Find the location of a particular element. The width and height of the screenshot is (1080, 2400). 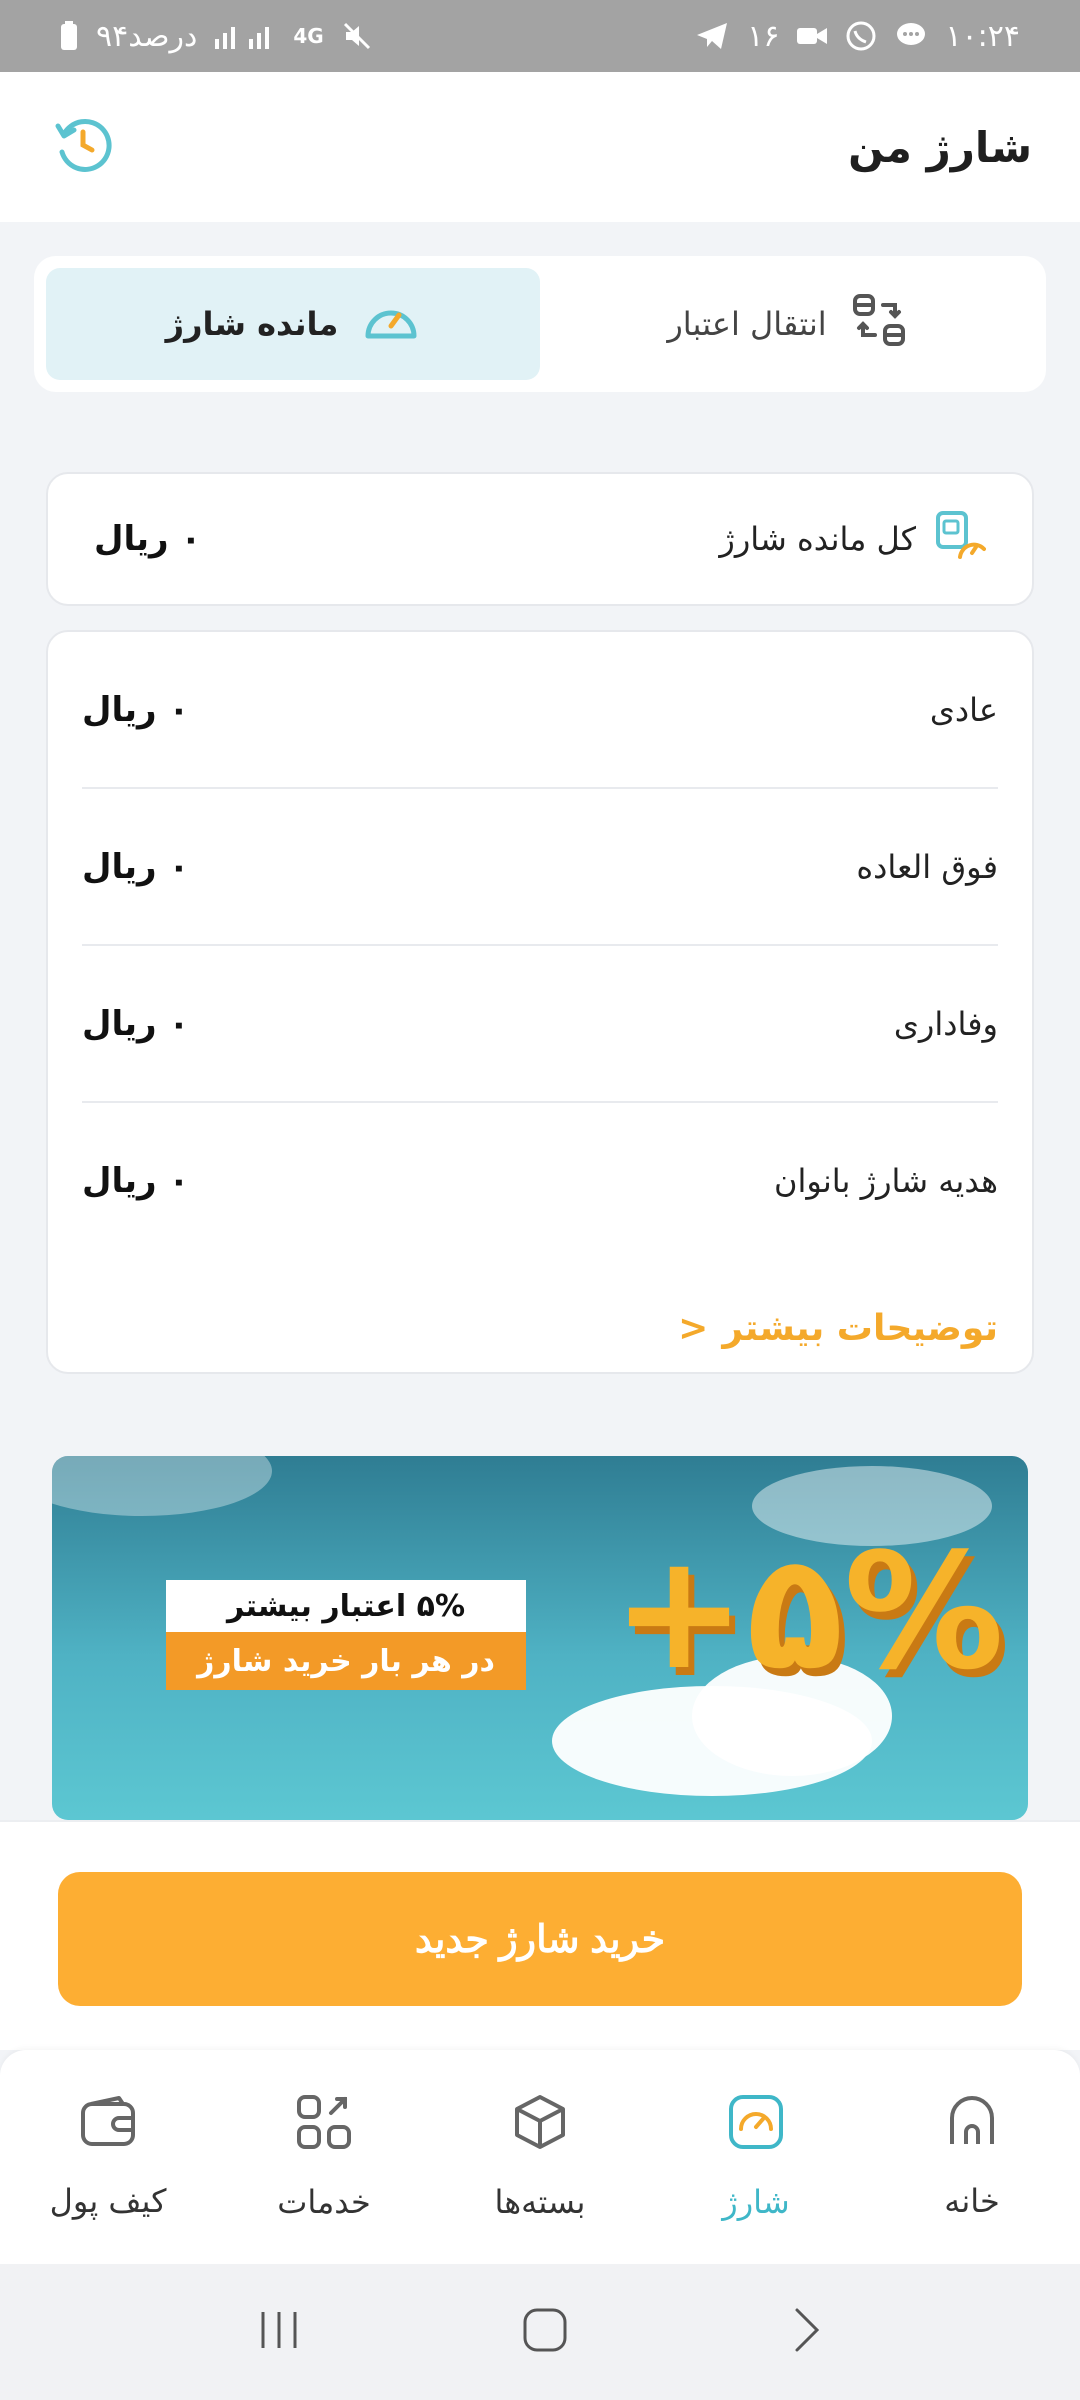

cloud-decoration is located at coordinates (162, 1486).